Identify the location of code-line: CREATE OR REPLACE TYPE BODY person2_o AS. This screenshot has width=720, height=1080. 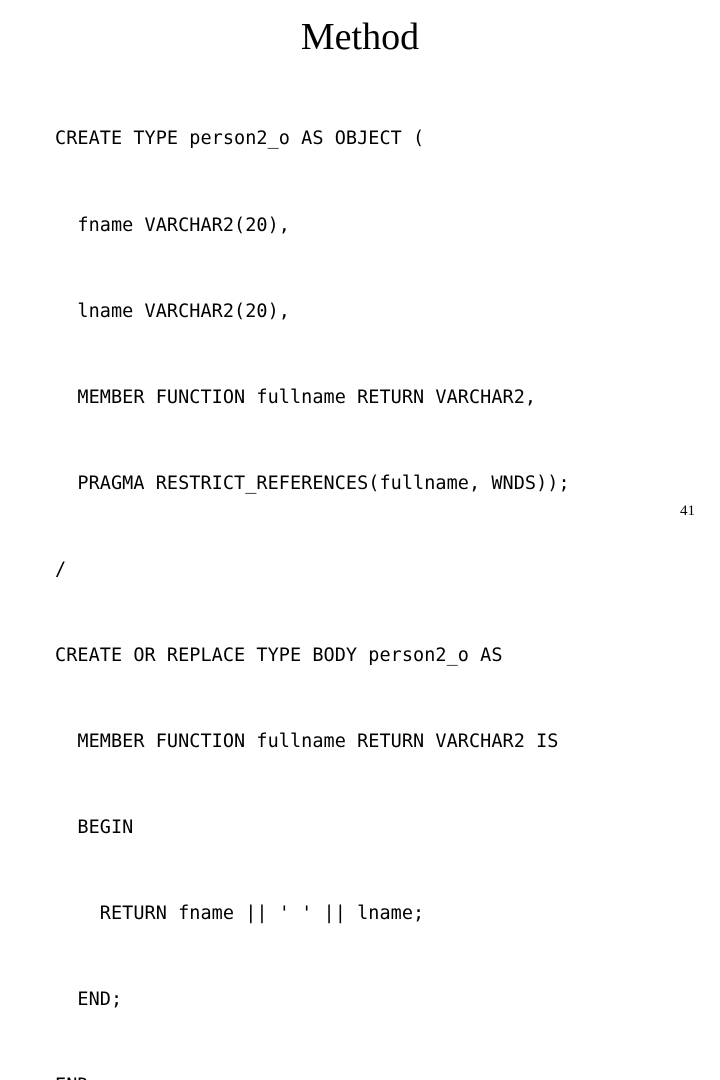
(279, 655).